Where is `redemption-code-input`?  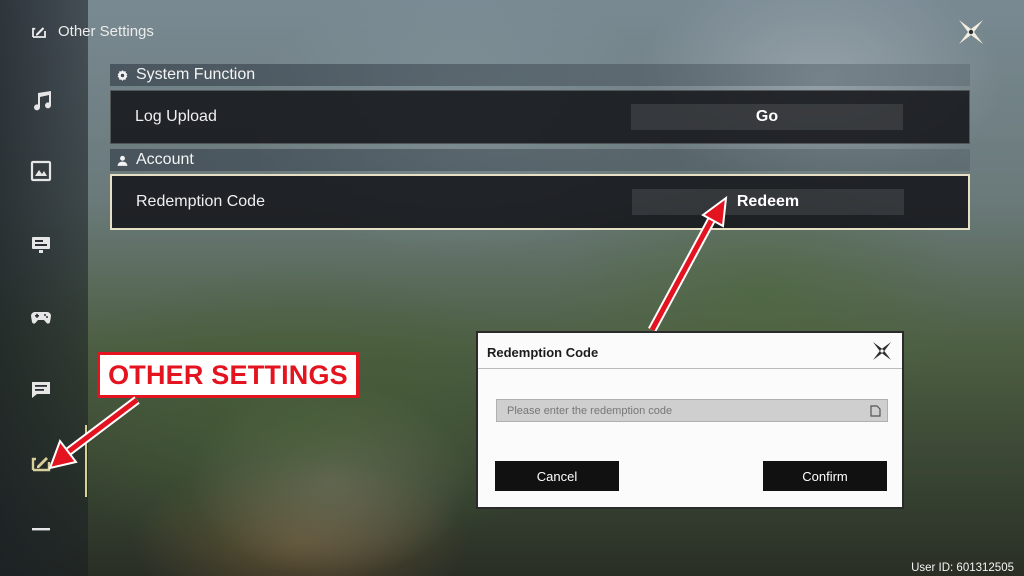 redemption-code-input is located at coordinates (677, 410).